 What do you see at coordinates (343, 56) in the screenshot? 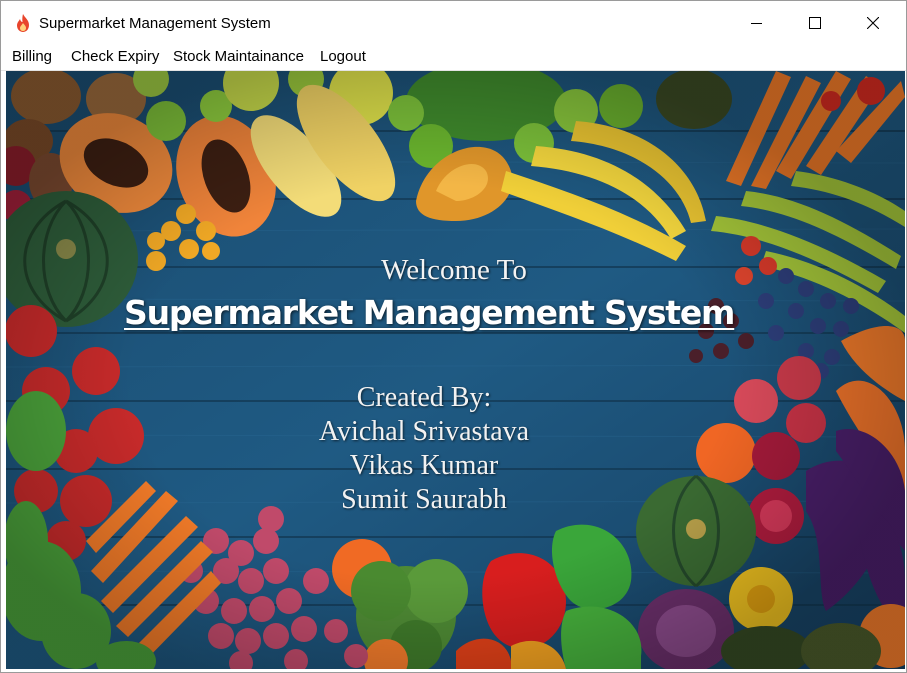
I see `menu-logout: Logout` at bounding box center [343, 56].